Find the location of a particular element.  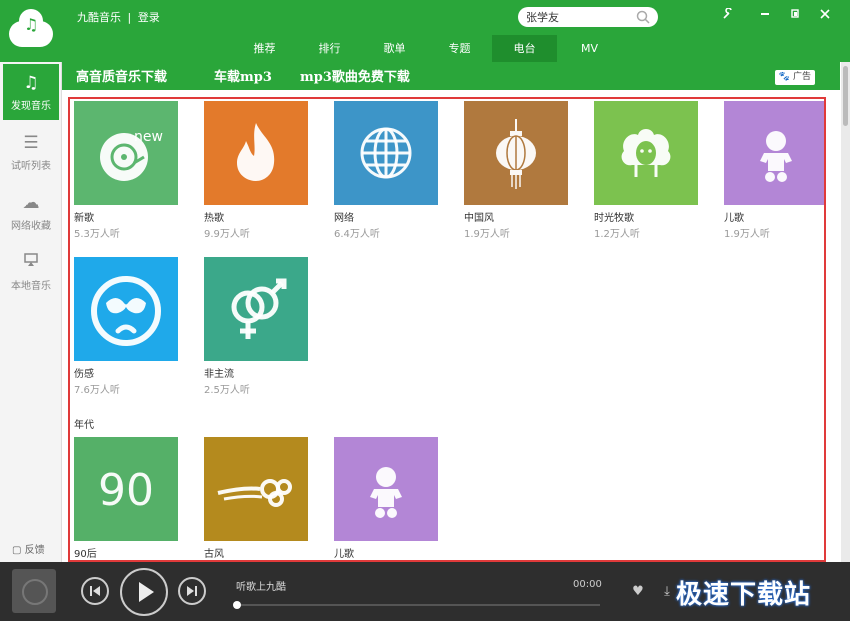

station-tile: 非主流 2.5万人听 is located at coordinates (256, 327).